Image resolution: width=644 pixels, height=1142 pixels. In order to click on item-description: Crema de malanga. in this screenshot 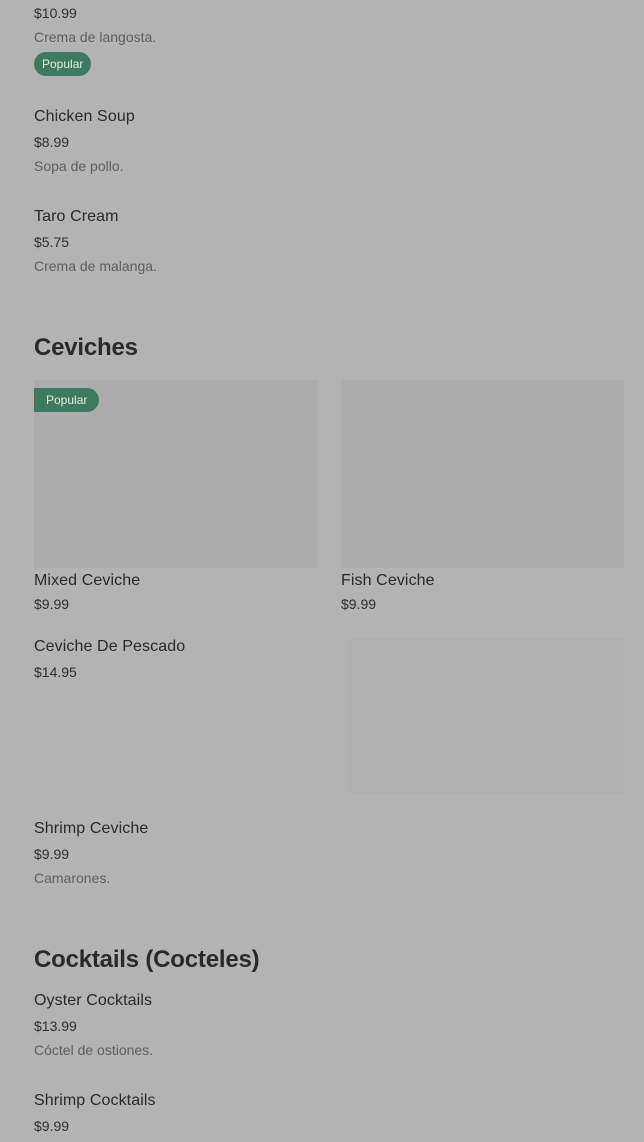, I will do `click(95, 266)`.